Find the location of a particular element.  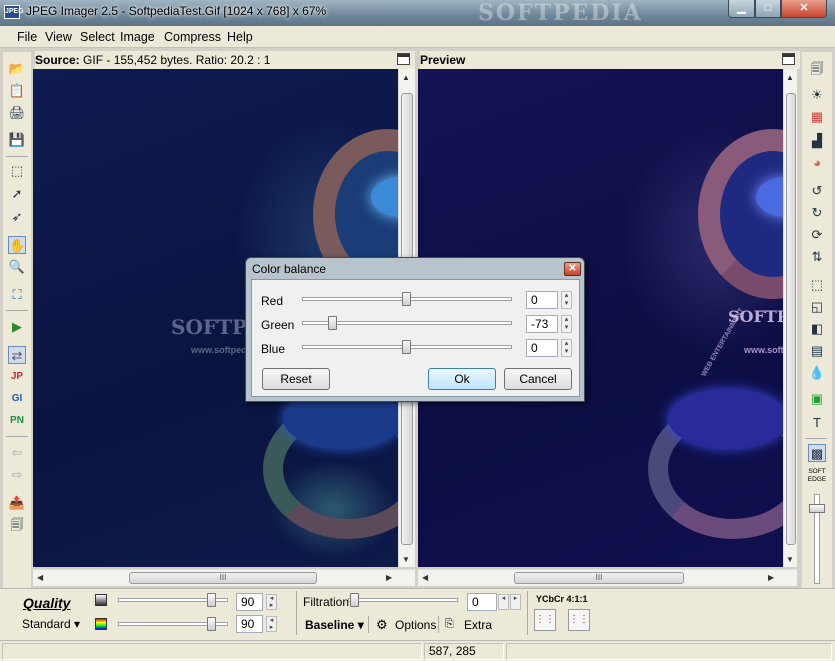

menu-view: View is located at coordinates (58, 37).